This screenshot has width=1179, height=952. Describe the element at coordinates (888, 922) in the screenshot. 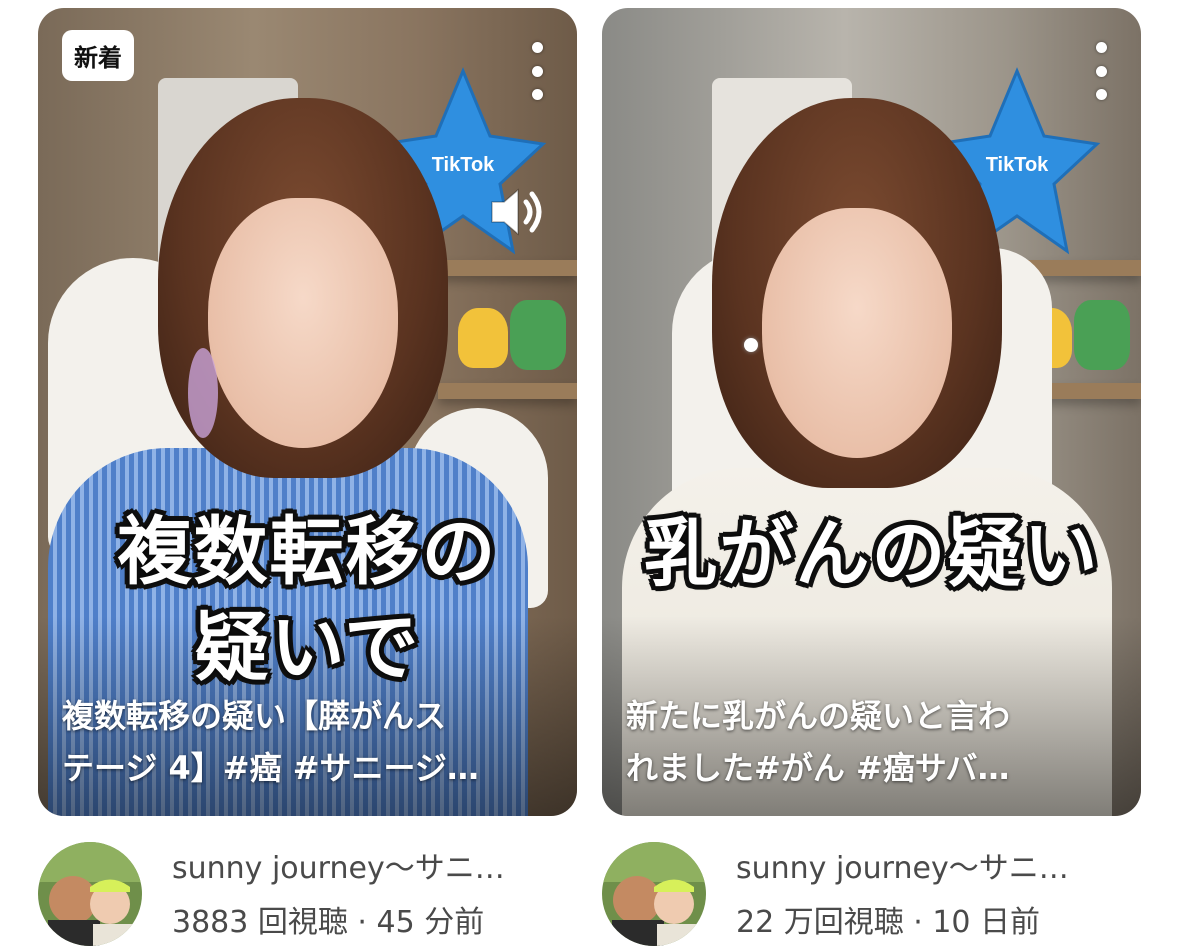

I see `view-stats: 22 万回視聴 · 10 日前` at that location.